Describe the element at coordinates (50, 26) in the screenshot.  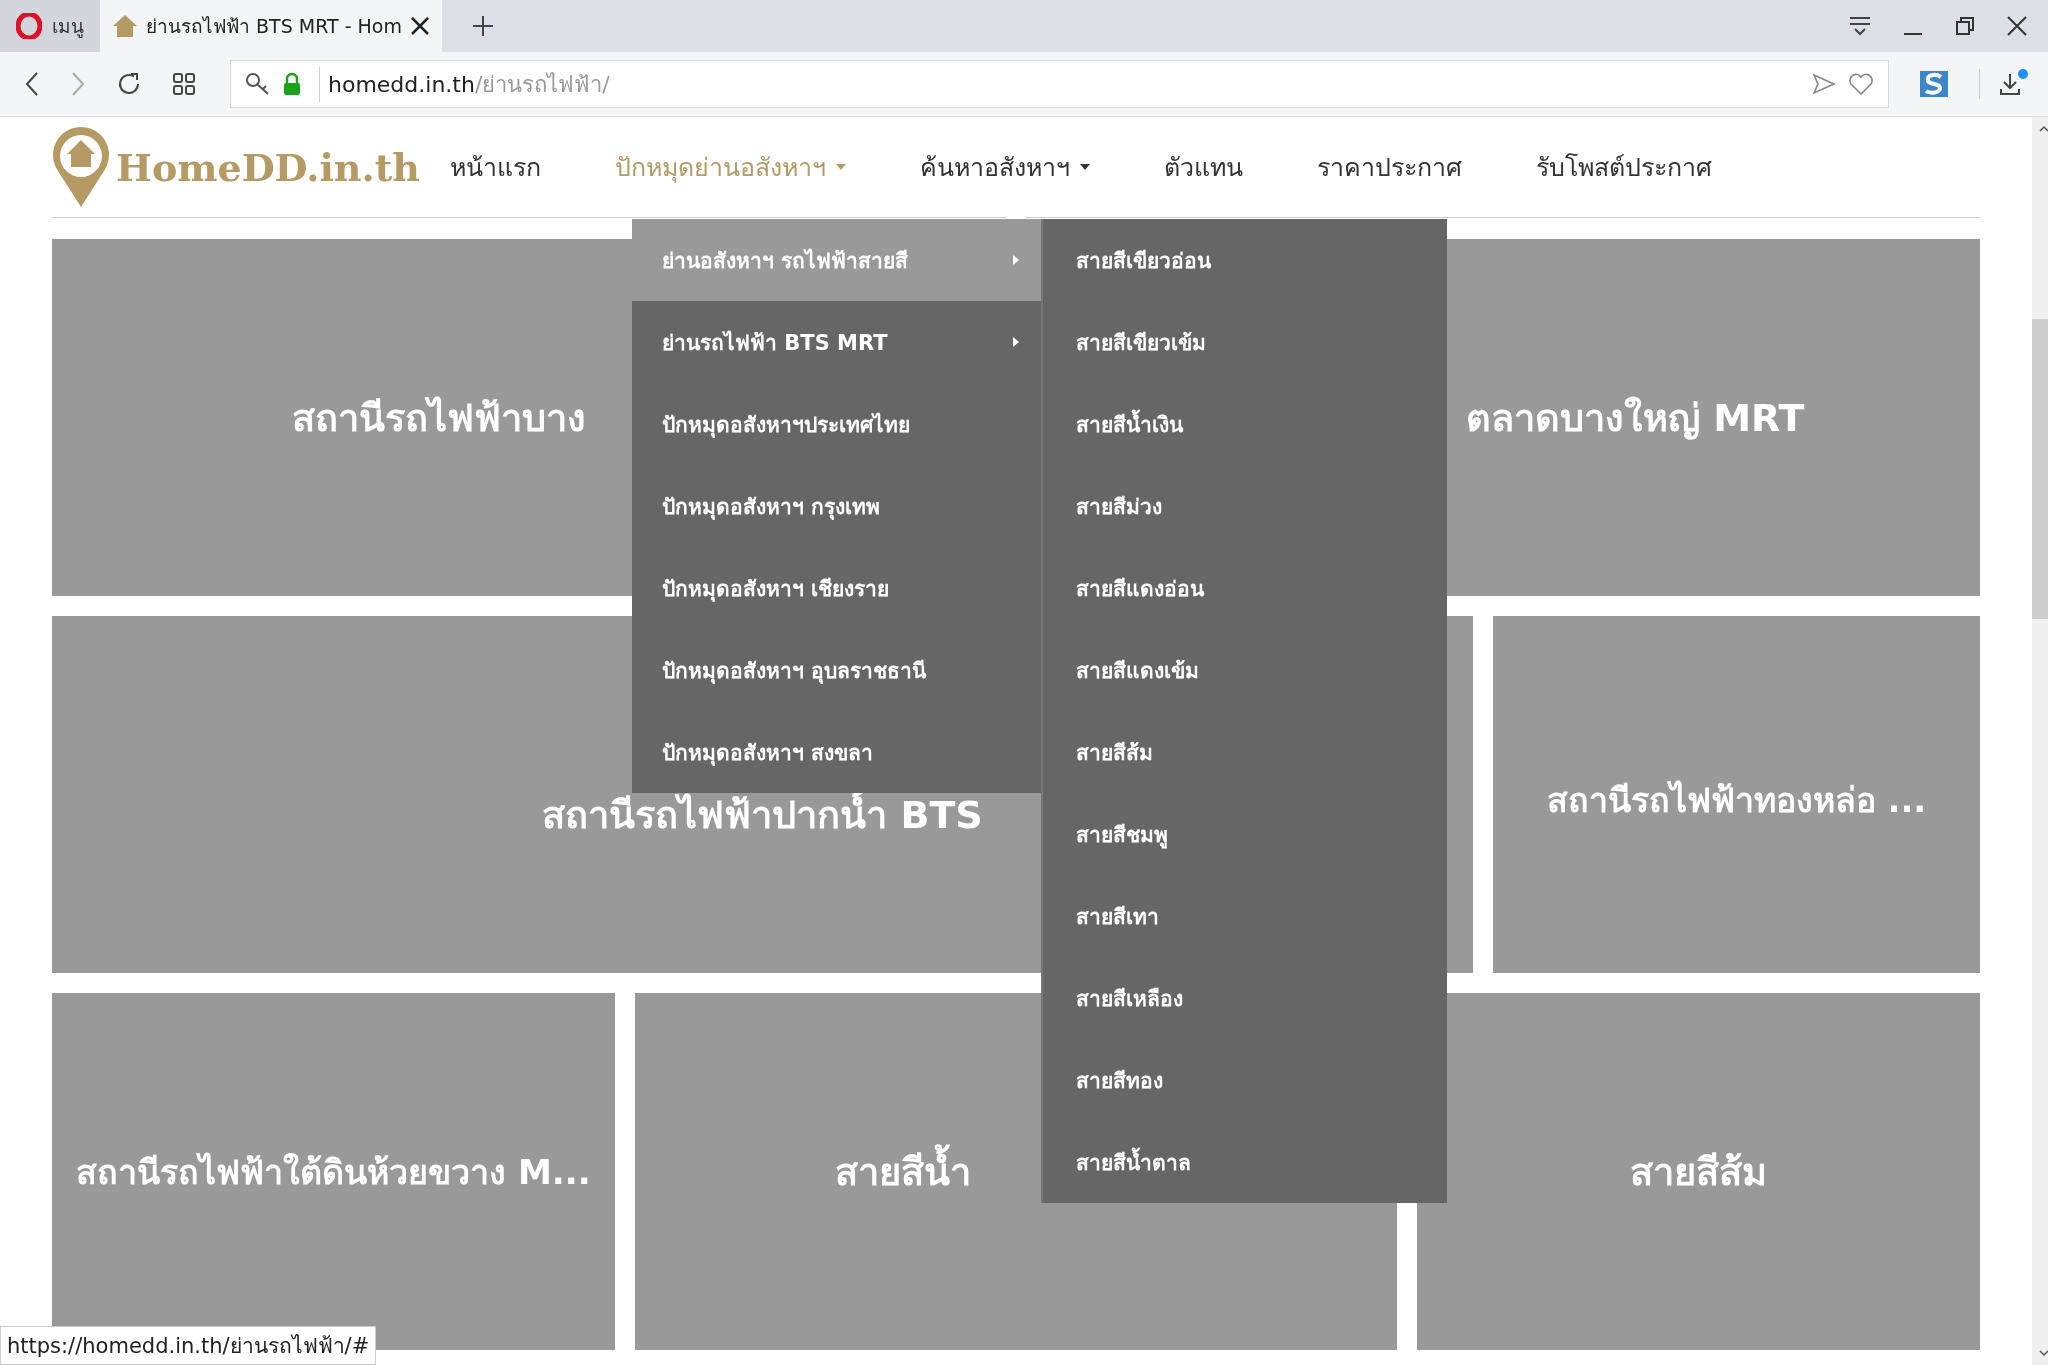
I see `browser-menu-button: เมนู` at that location.